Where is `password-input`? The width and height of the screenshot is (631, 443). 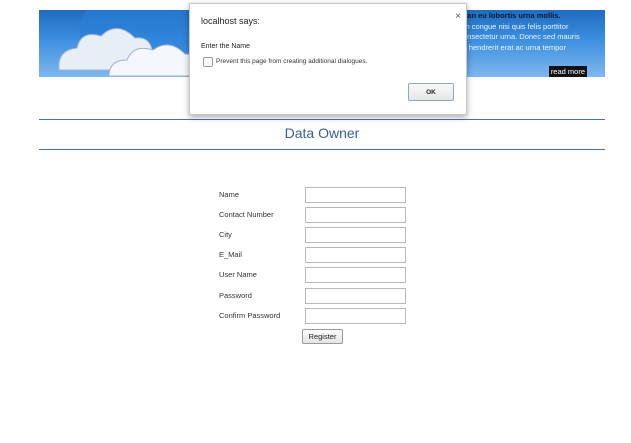
password-input is located at coordinates (355, 296).